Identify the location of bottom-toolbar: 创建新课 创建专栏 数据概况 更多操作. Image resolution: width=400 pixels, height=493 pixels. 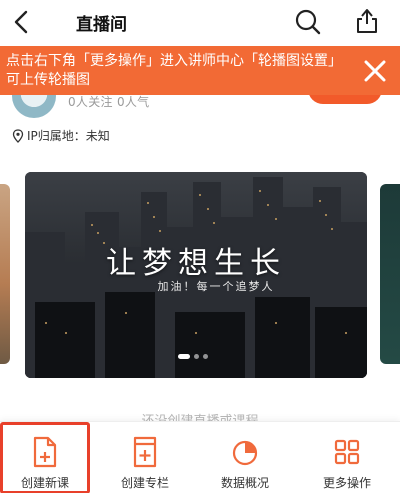
(200, 457).